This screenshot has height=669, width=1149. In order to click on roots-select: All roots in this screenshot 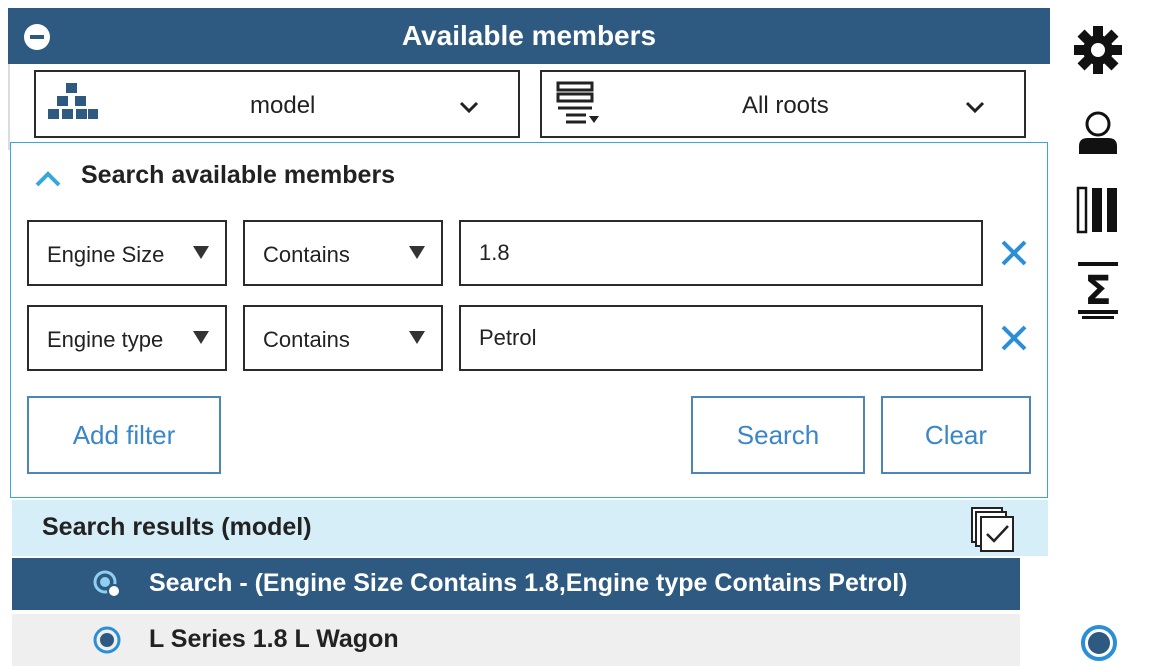, I will do `click(783, 104)`.